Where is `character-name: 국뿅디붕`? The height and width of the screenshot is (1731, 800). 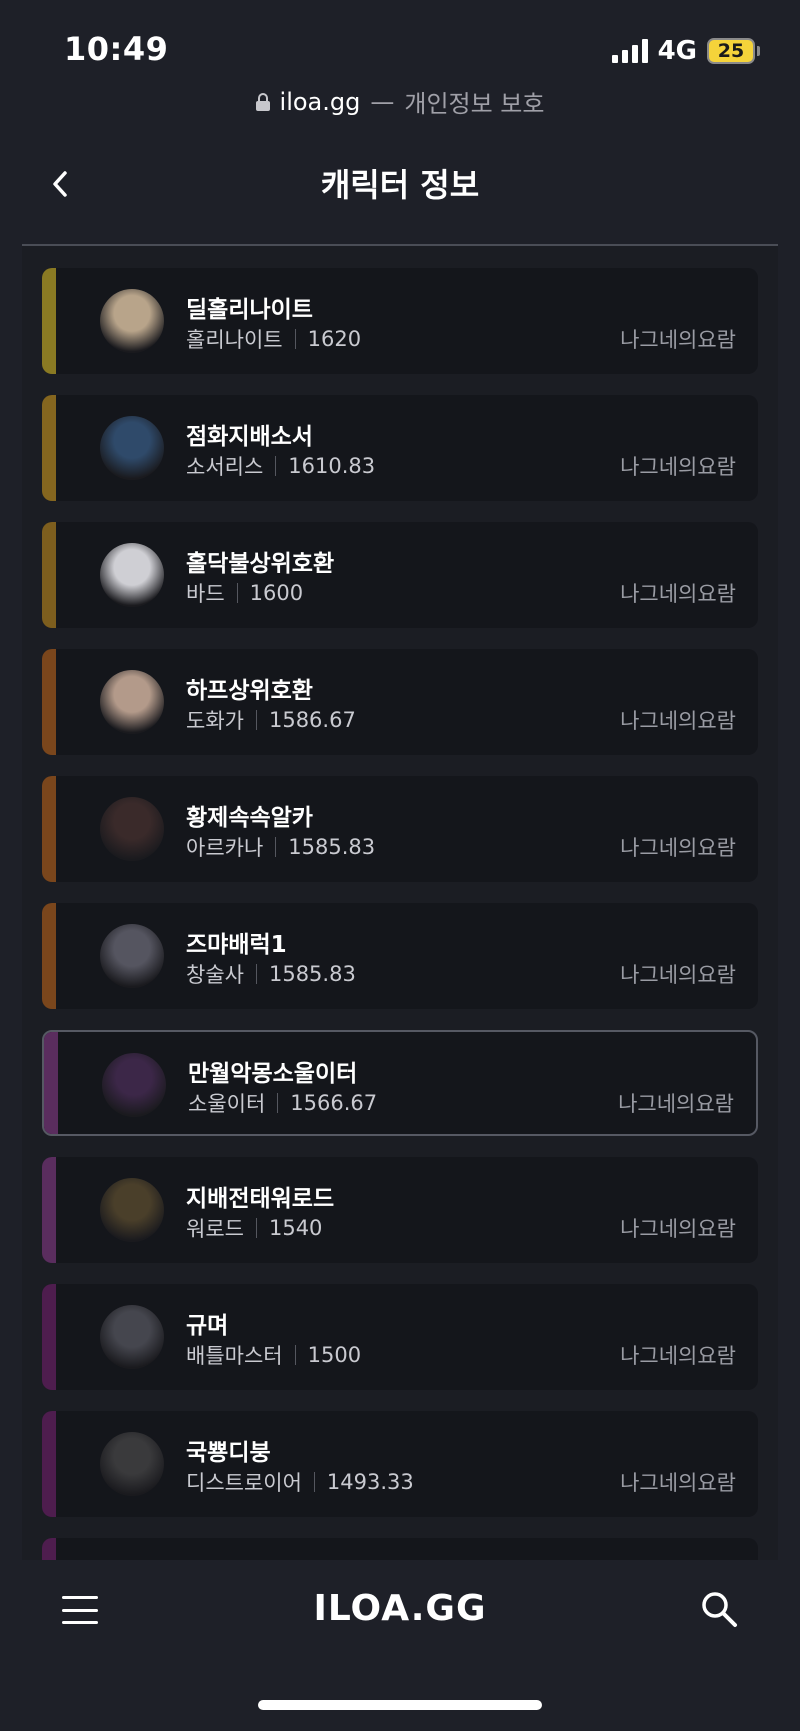
character-name: 국뿅디붕 is located at coordinates (228, 1453).